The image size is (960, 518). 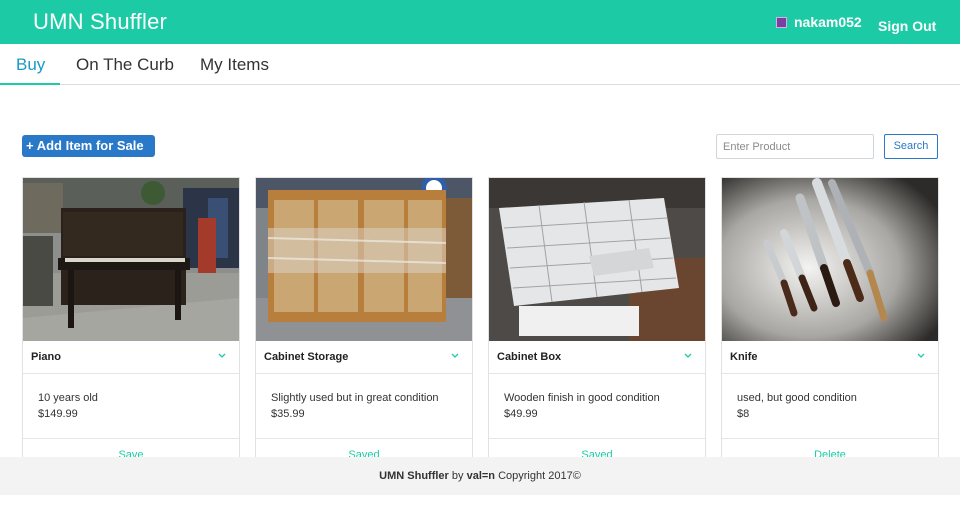 I want to click on item-title: Cabinet Box, so click(x=529, y=357).